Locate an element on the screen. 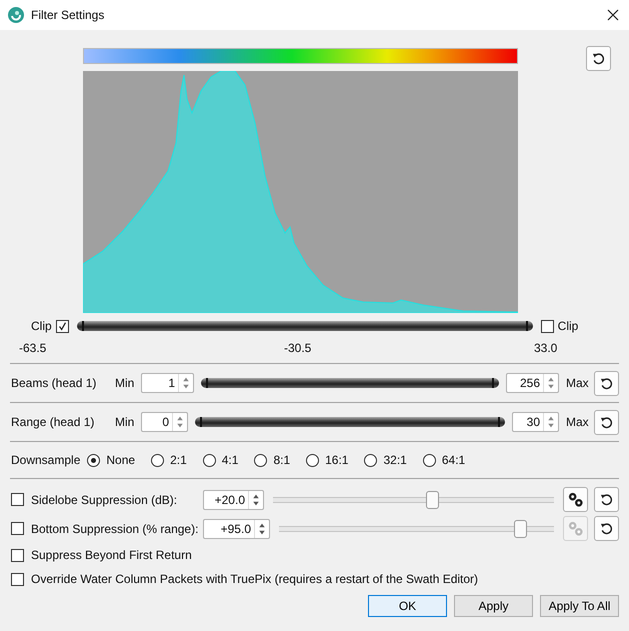 Image resolution: width=629 pixels, height=631 pixels. option-label: Suppress Beyond First Return is located at coordinates (111, 555).